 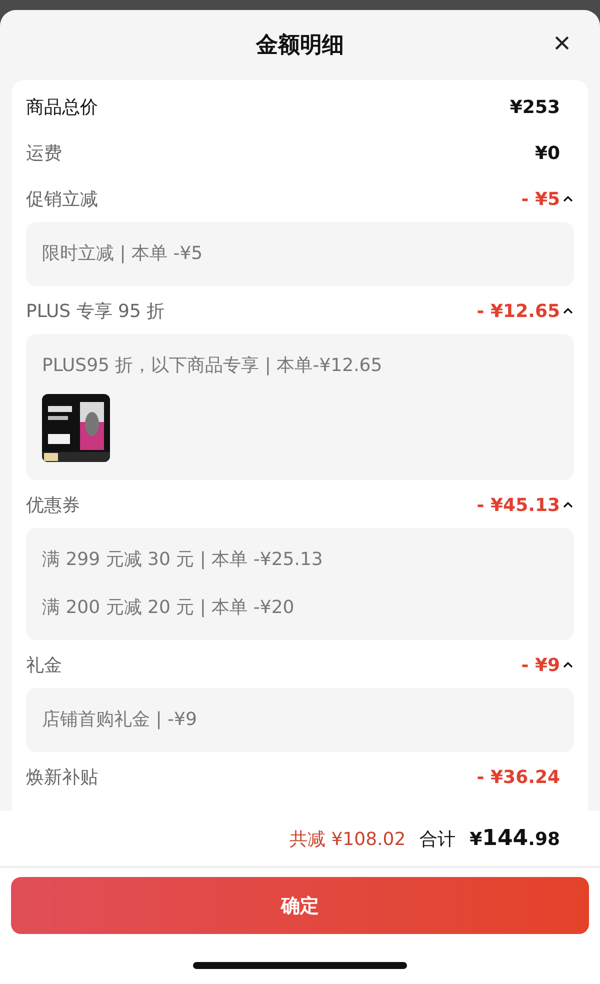 What do you see at coordinates (518, 311) in the screenshot?
I see `row-amount: - ¥12.65` at bounding box center [518, 311].